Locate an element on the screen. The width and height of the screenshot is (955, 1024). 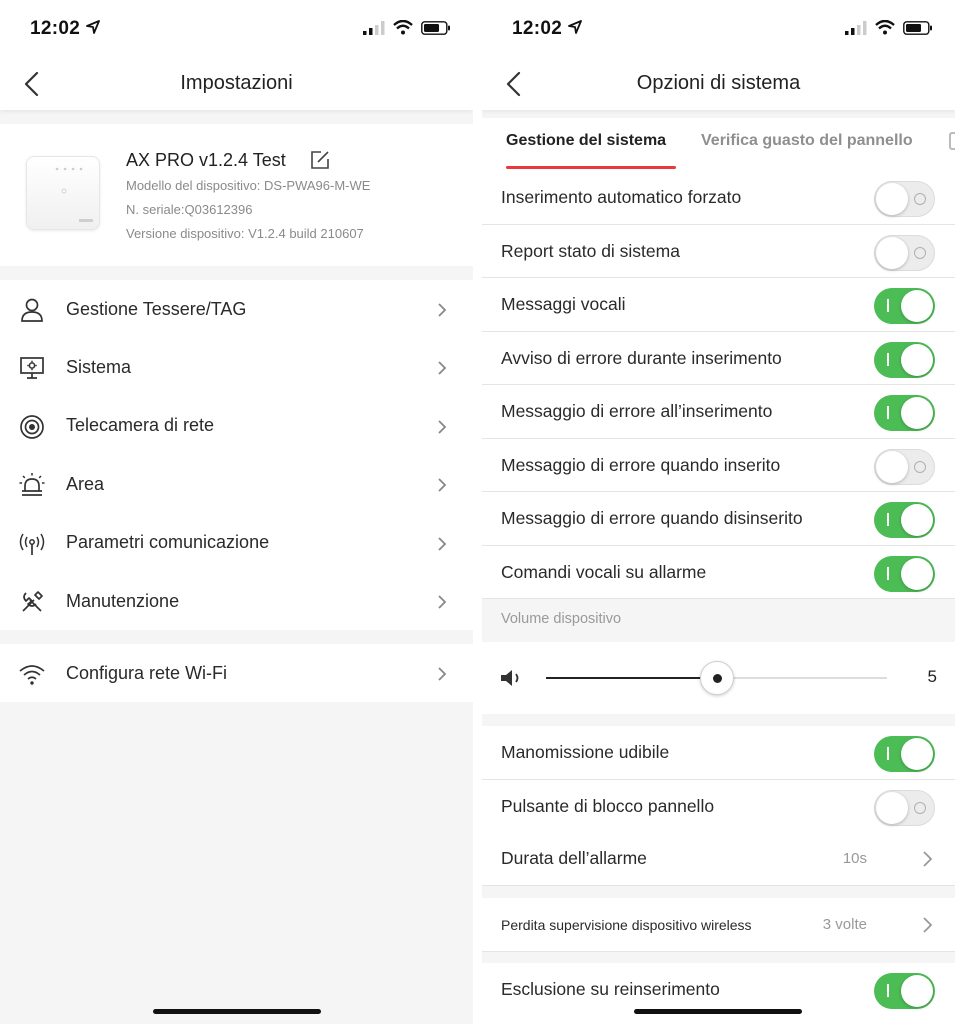
menu-label: Telecamera di rete is located at coordinates (140, 425).